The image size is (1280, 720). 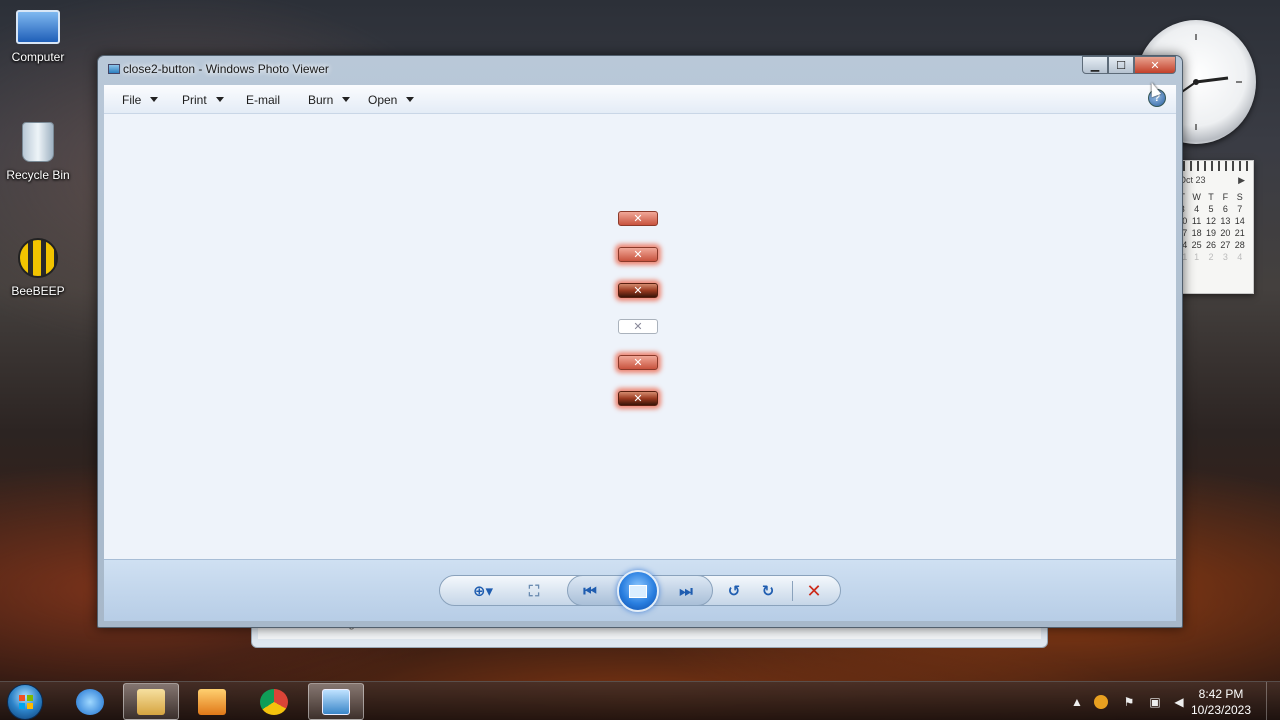 I want to click on caption-buttons: ▁ ☐ ✕, so click(x=1129, y=65).